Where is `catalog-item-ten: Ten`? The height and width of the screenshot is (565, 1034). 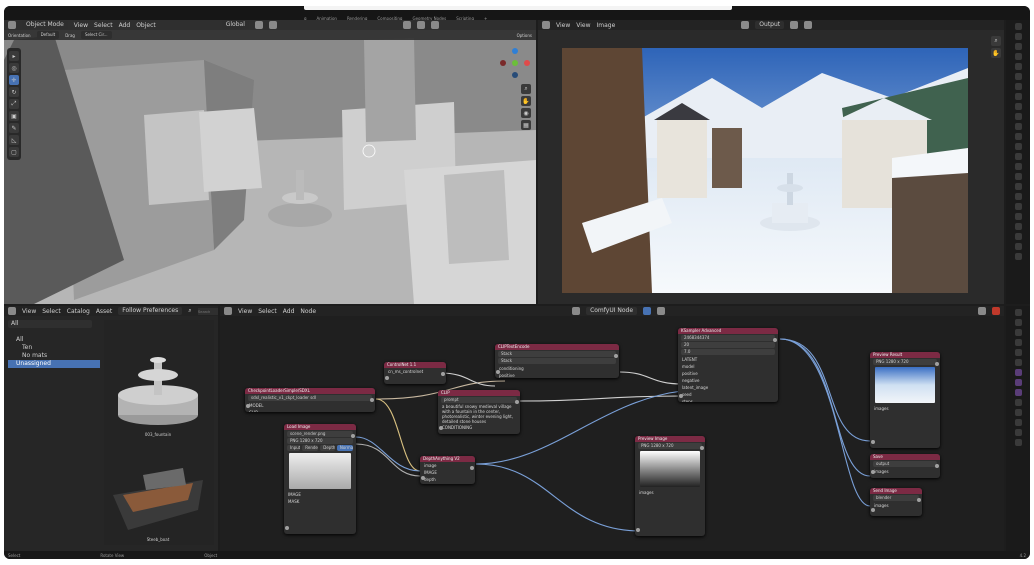 catalog-item-ten: Ten is located at coordinates (54, 348).